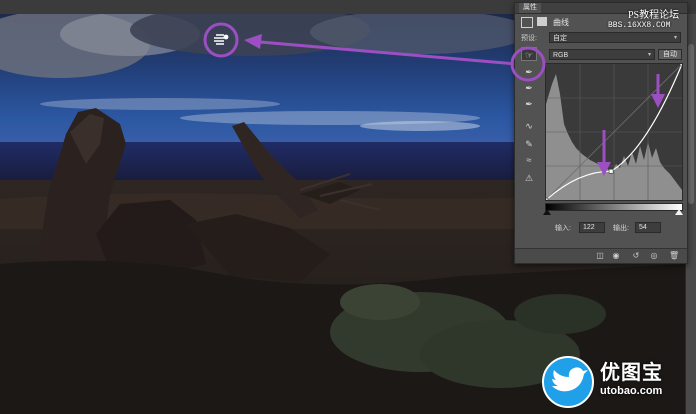 This screenshot has height=414, width=696. What do you see at coordinates (529, 72) in the screenshot?
I see `sample-black-eyedropper-icon: ✒` at bounding box center [529, 72].